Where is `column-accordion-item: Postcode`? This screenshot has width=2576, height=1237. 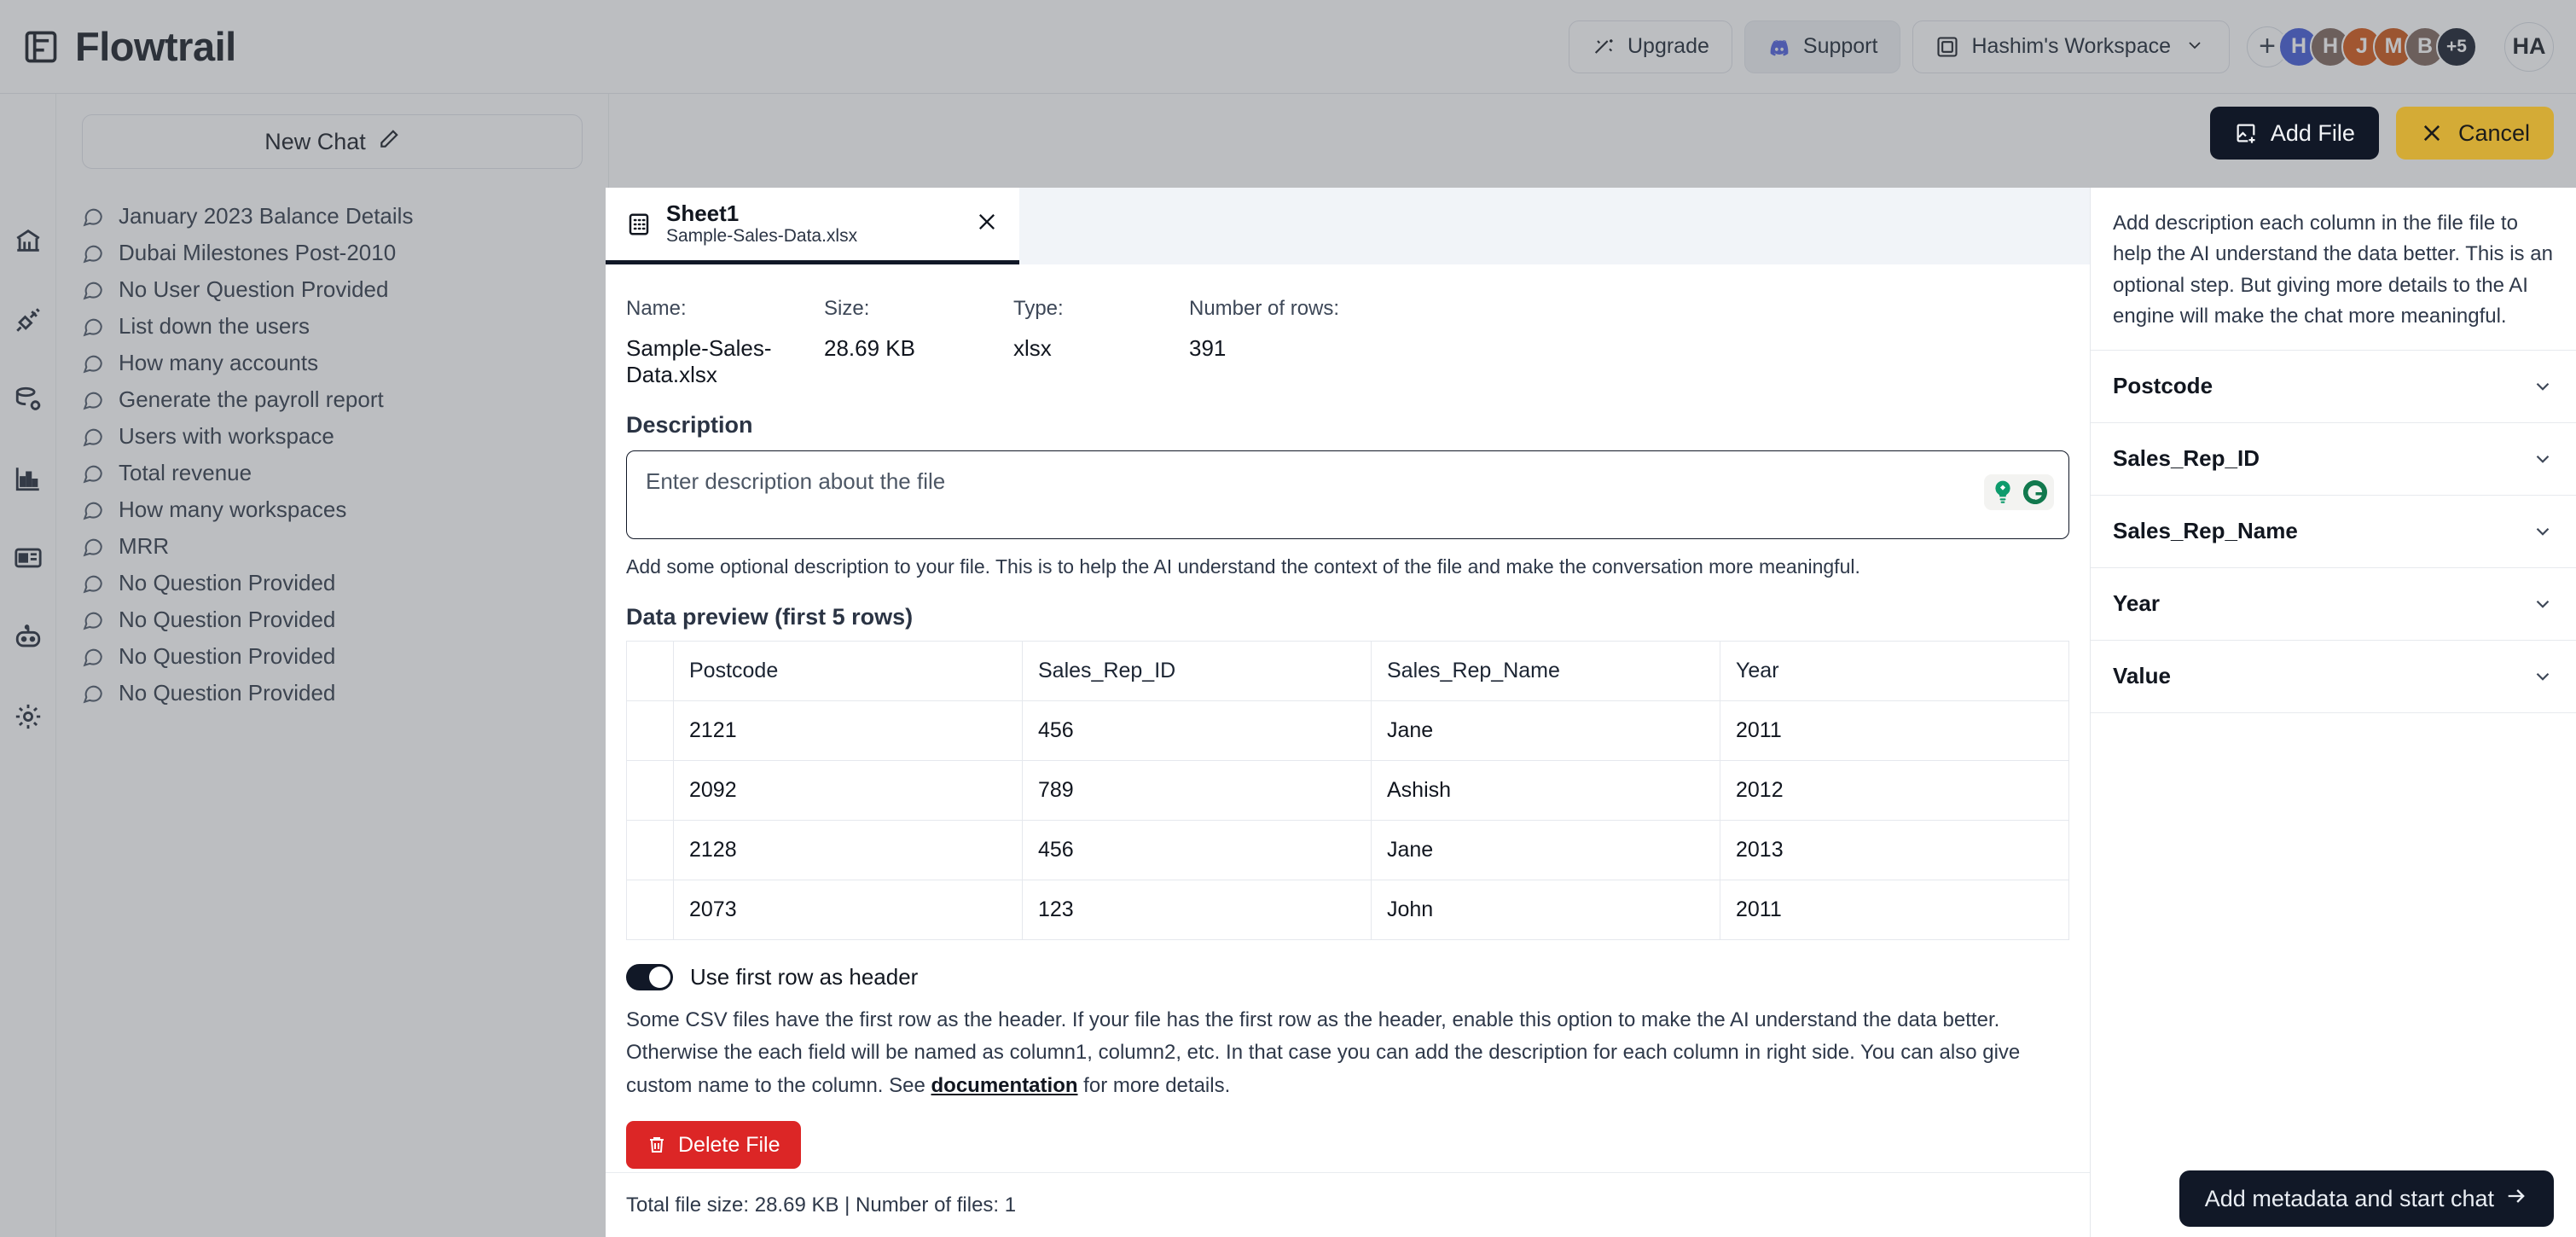 column-accordion-item: Postcode is located at coordinates (2333, 387).